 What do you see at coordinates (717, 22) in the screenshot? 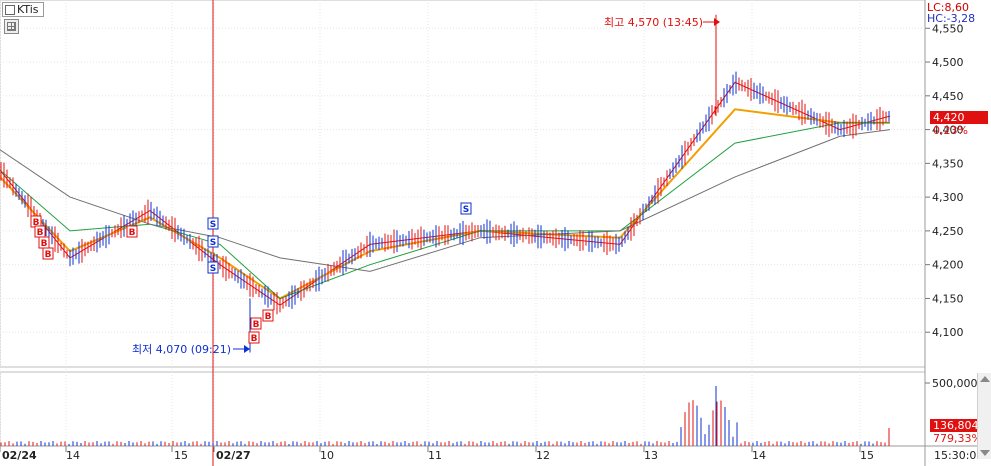
I see `high-arrow-icon` at bounding box center [717, 22].